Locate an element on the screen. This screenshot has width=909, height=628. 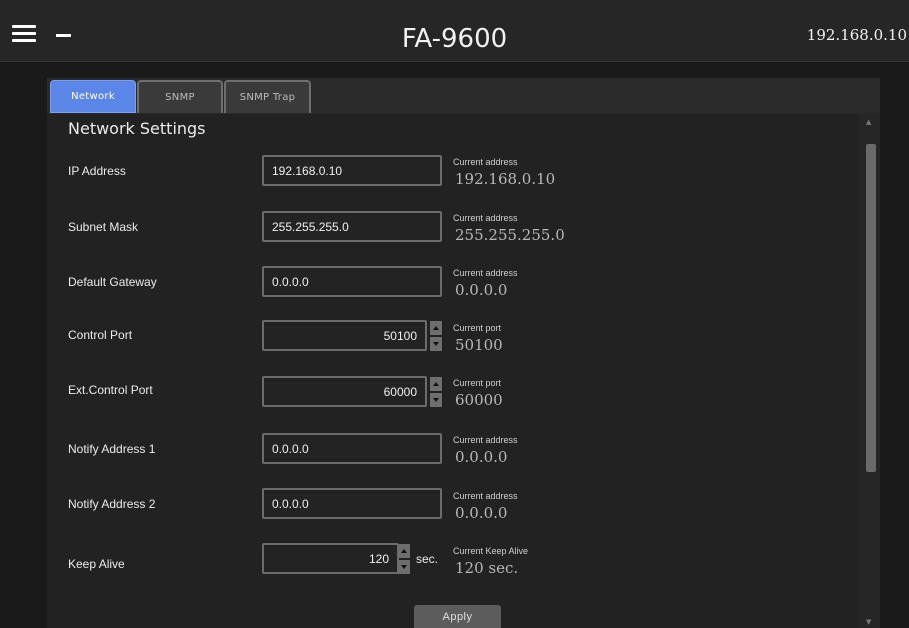
keep-alive-stepper is located at coordinates (404, 559).